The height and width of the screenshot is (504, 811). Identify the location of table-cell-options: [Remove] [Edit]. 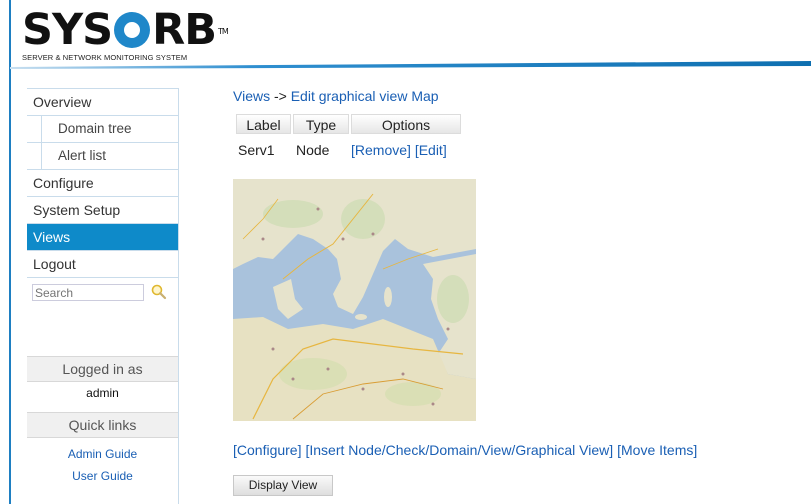
(399, 150).